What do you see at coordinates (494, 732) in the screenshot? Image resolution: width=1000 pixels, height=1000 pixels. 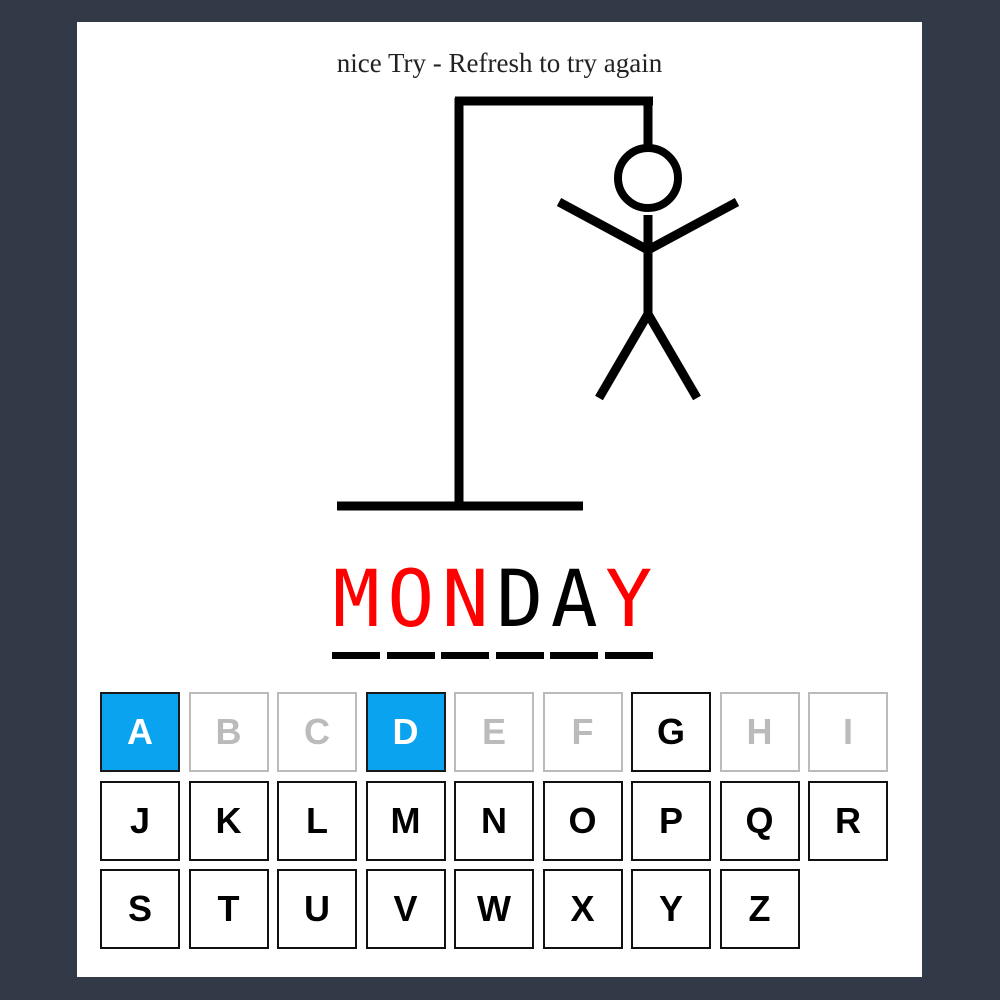 I see `key-e: E` at bounding box center [494, 732].